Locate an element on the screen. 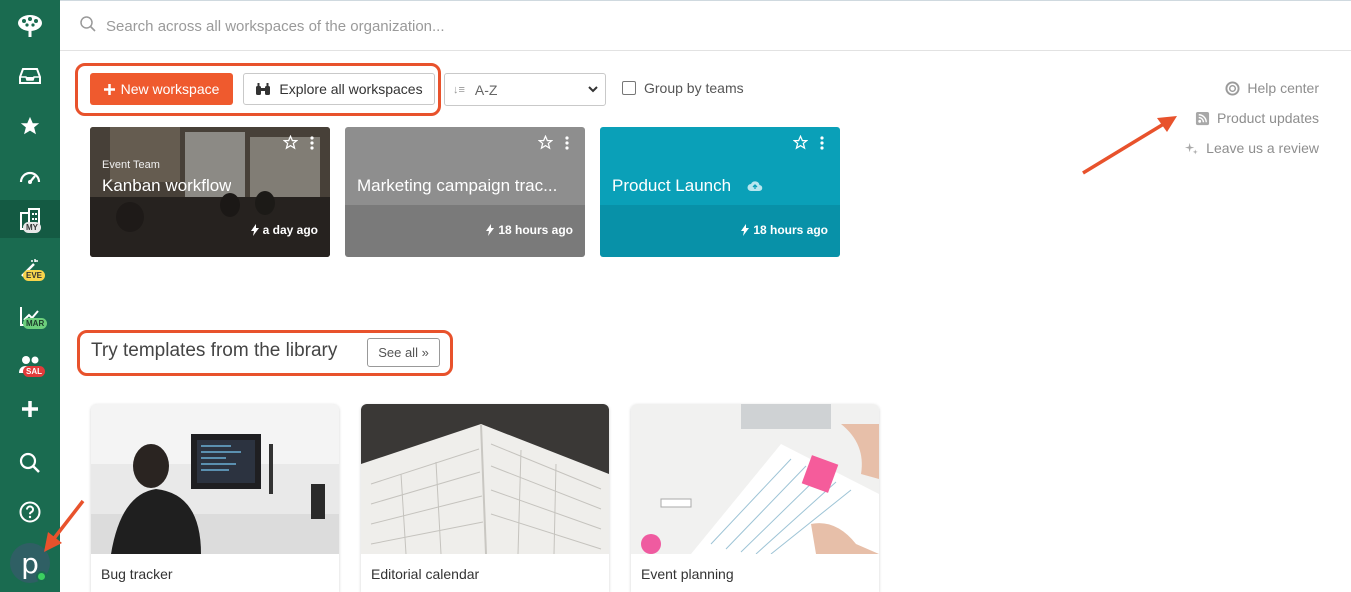 The image size is (1351, 592). product-updates-link: Product updates is located at coordinates (1251, 118).